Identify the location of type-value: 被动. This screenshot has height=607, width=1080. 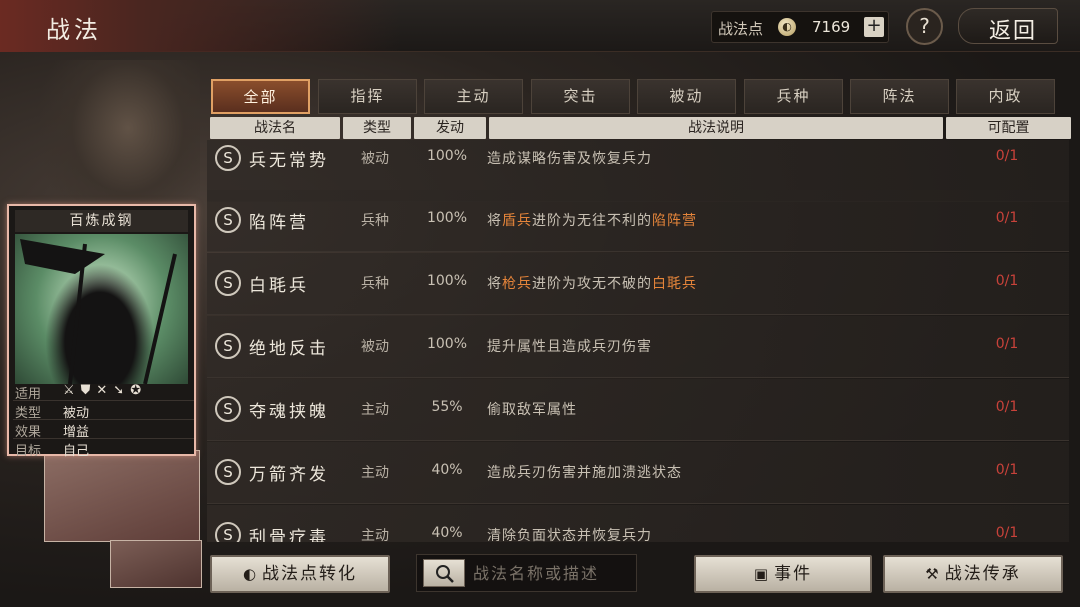
(76, 413).